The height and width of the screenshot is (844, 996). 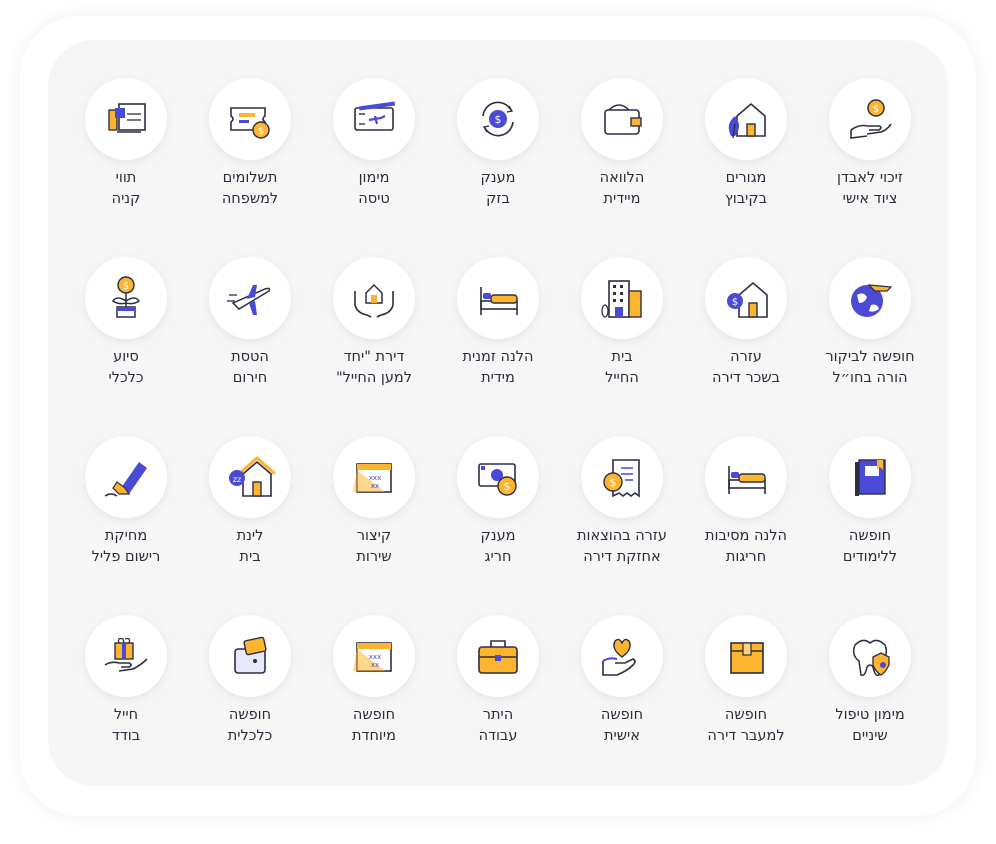 I want to click on benefit-label: מימון טיפול שיניים, so click(x=870, y=726).